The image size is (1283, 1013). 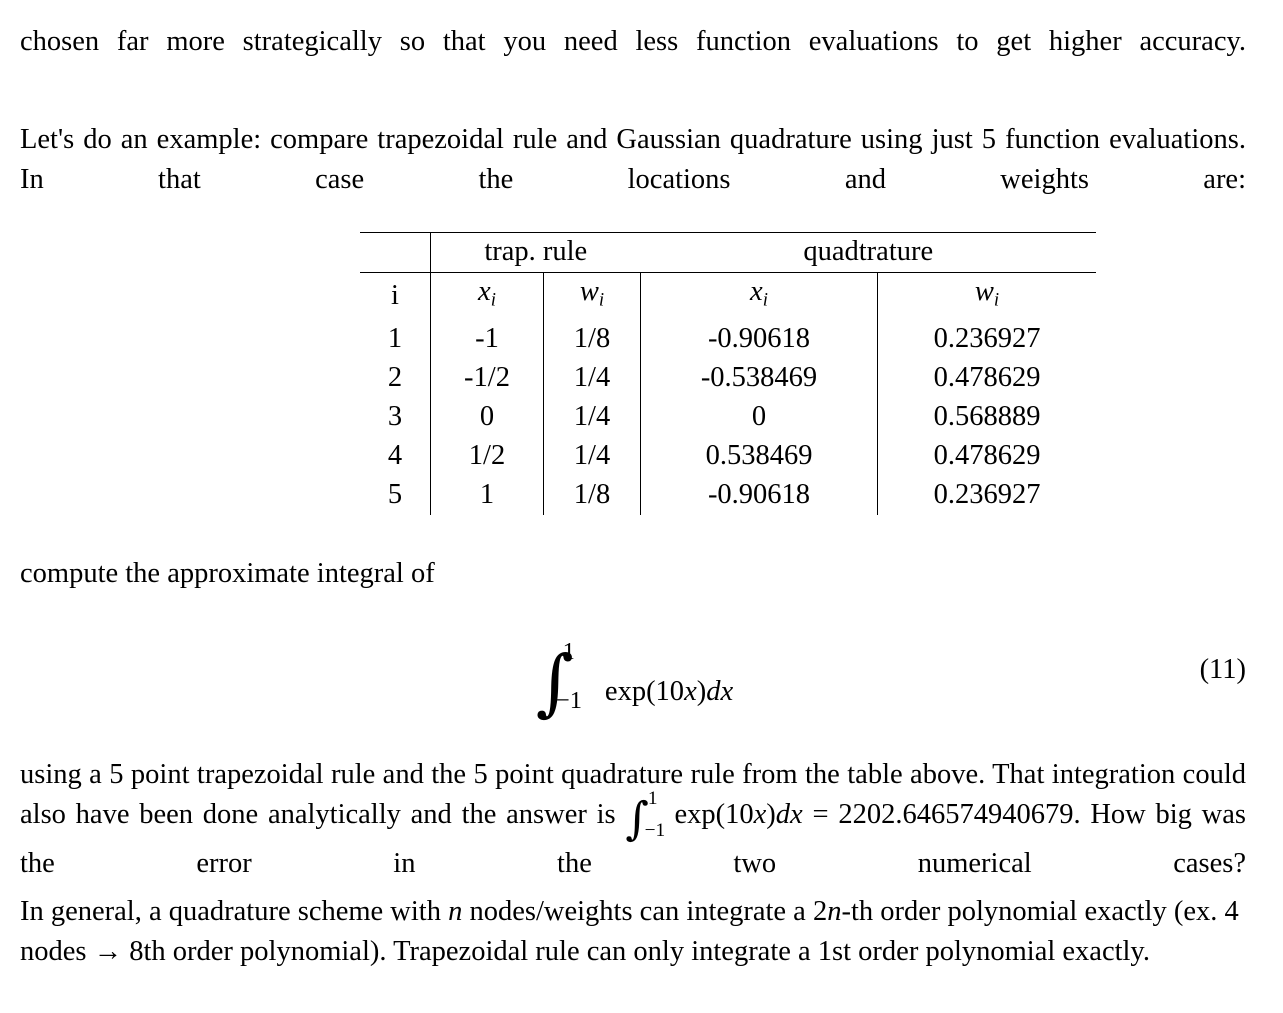 I want to click on inline-integrand-suffix: ), so click(x=771, y=814).